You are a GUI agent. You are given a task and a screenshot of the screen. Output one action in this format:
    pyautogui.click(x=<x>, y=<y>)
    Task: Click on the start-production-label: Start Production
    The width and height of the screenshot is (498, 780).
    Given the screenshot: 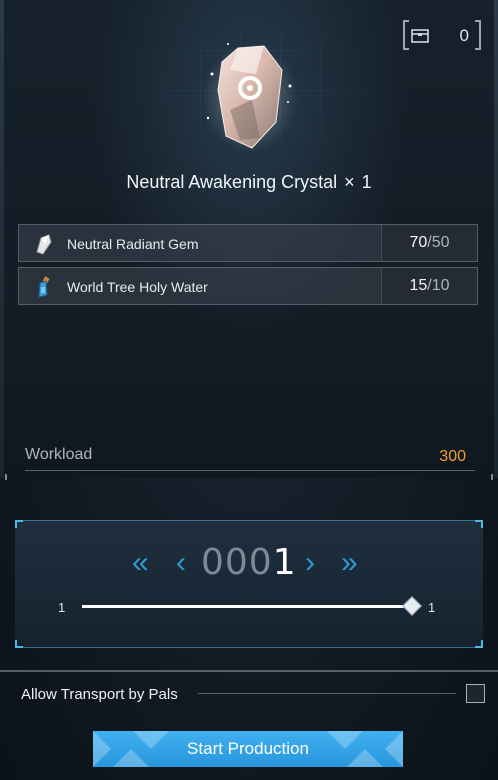 What is the action you would take?
    pyautogui.click(x=248, y=748)
    